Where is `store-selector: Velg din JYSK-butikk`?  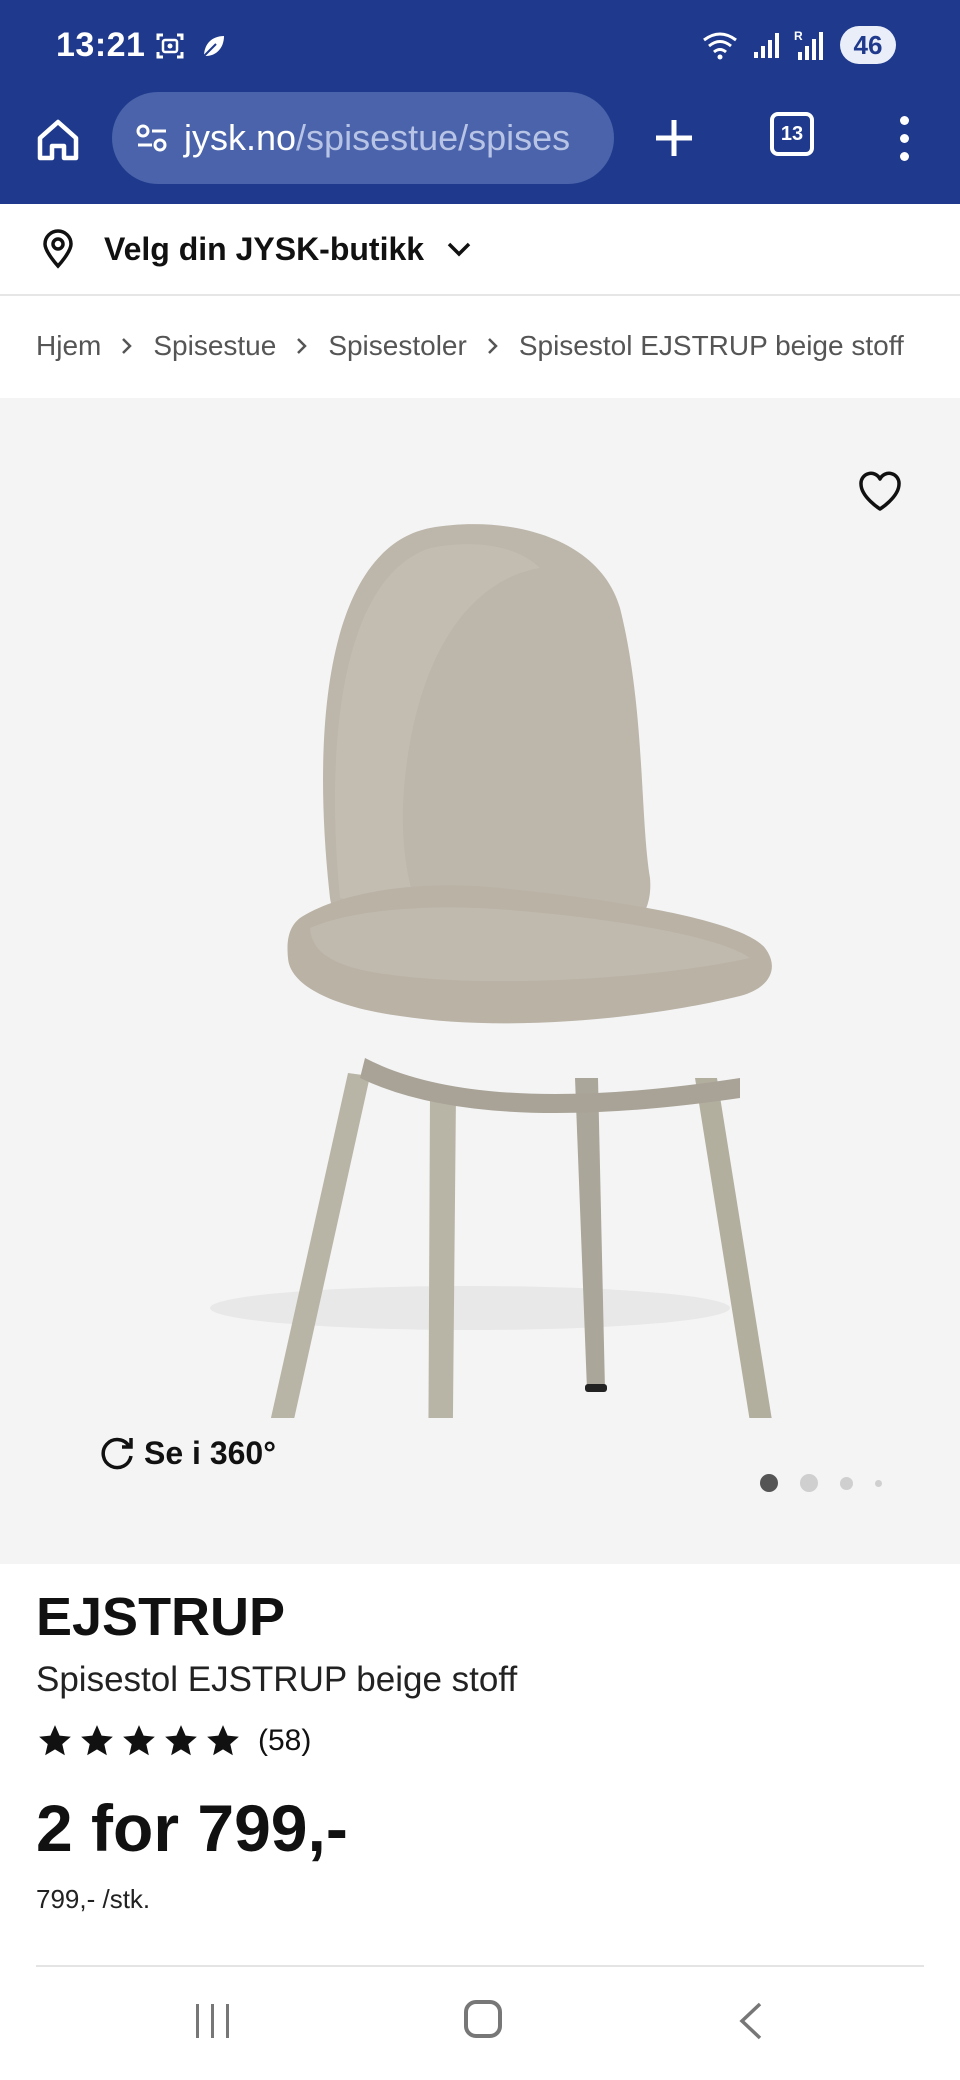 store-selector: Velg din JYSK-butikk is located at coordinates (480, 250).